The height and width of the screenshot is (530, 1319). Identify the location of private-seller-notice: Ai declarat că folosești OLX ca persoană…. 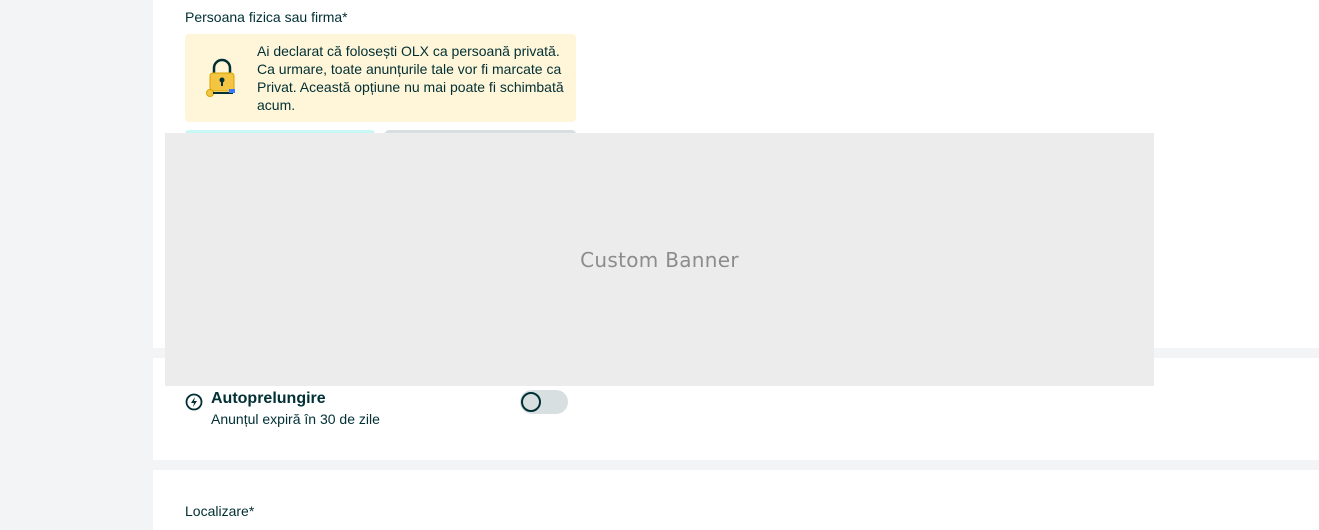
(380, 78).